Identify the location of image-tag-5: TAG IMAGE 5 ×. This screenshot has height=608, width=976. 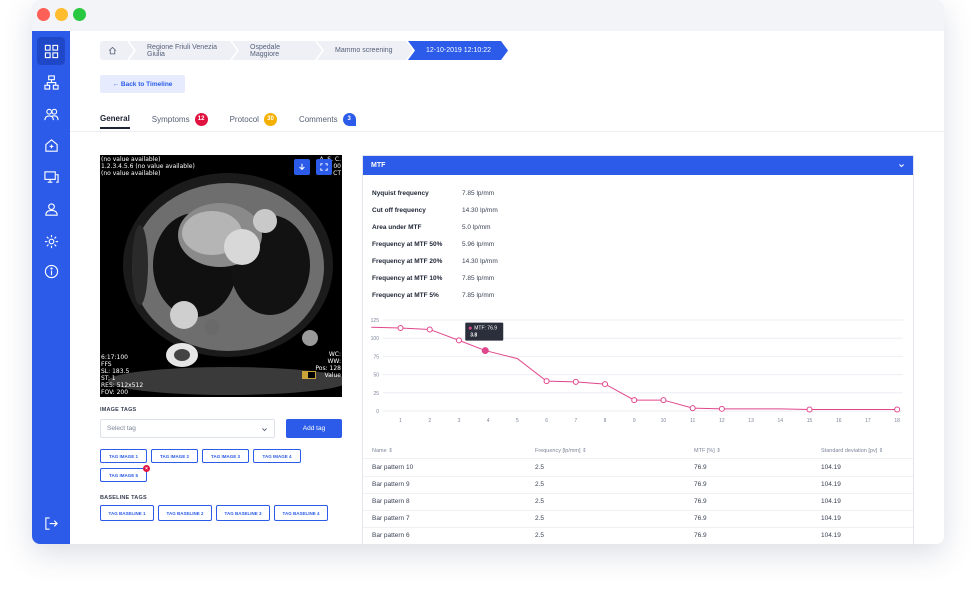
(125, 473).